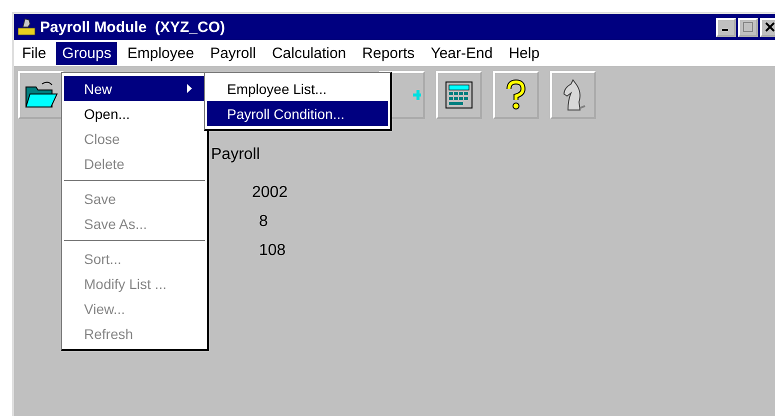  What do you see at coordinates (726, 27) in the screenshot?
I see `minimize-button` at bounding box center [726, 27].